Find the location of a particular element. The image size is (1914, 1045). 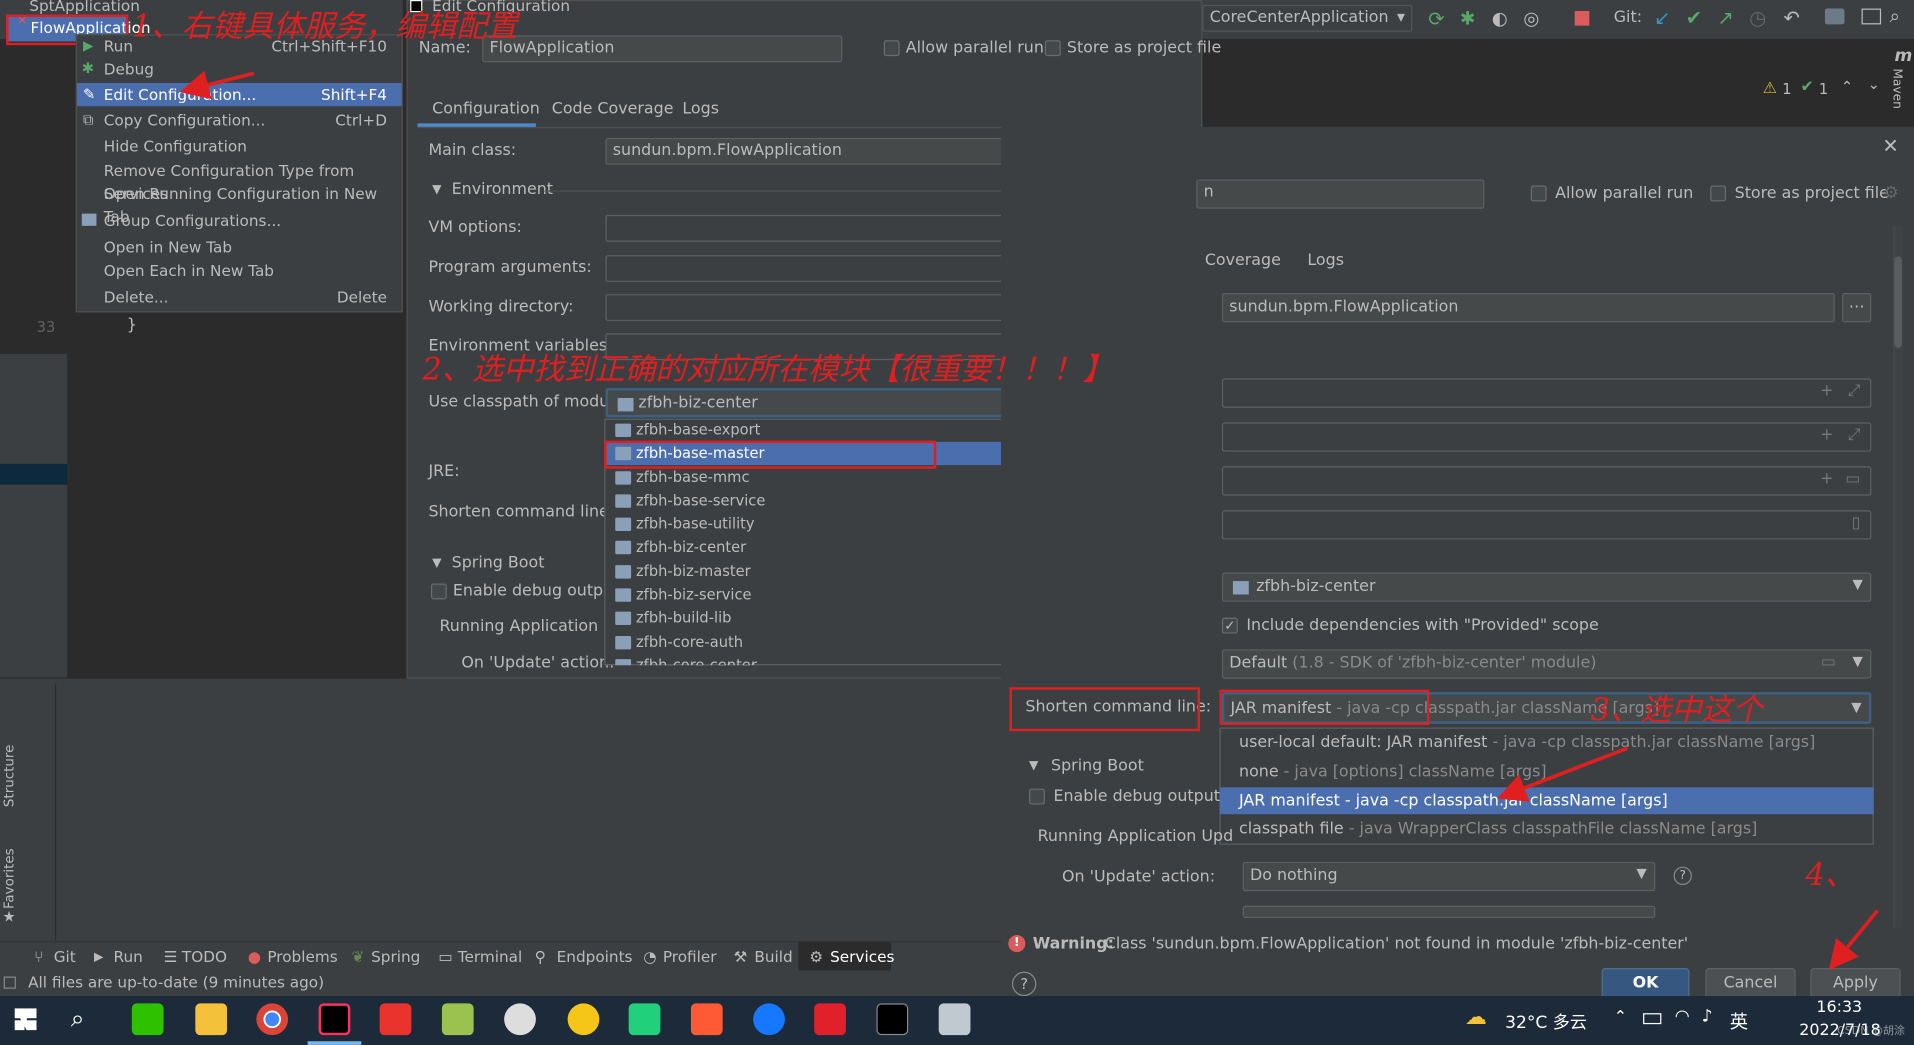

map-icon is located at coordinates (769, 1019).